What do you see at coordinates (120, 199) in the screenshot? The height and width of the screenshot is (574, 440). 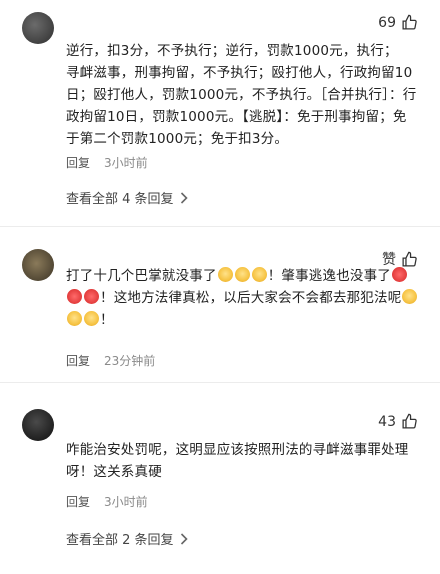 I see `view-all-replies-label: 查看全部 4 条回复` at bounding box center [120, 199].